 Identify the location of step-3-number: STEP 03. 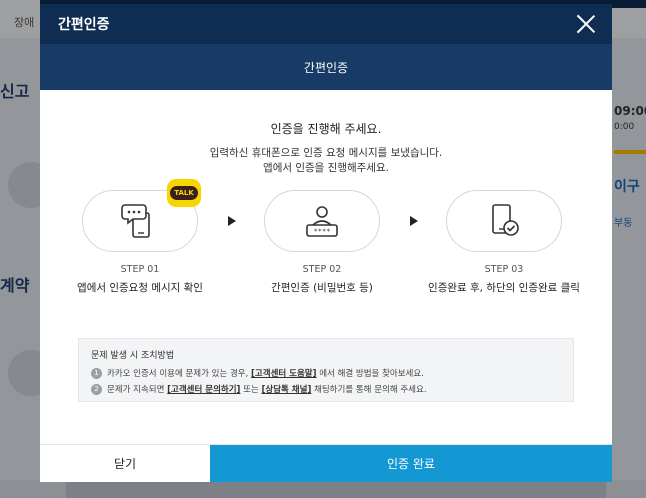
(504, 269).